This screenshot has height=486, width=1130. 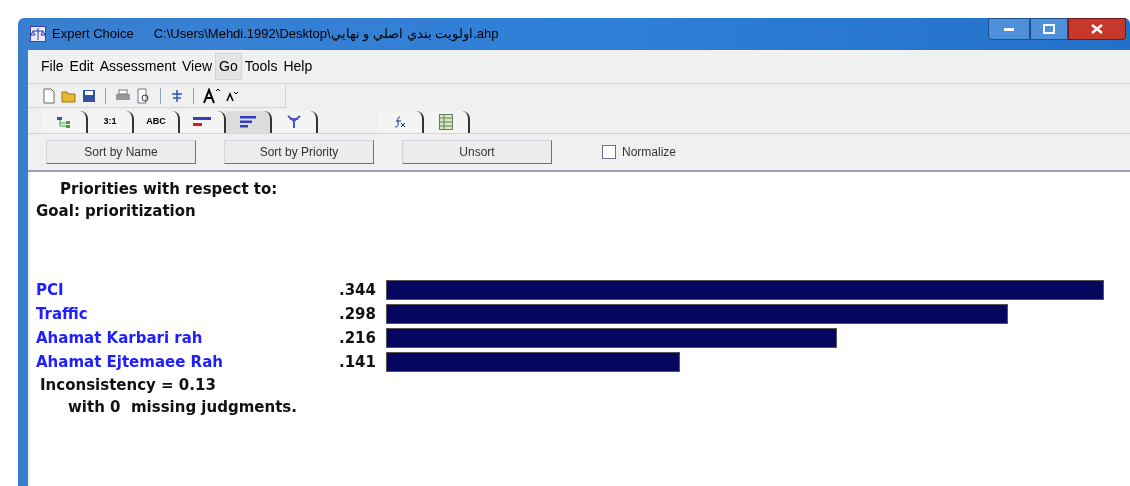 What do you see at coordinates (639, 152) in the screenshot?
I see `normalize-checkbox: Normalize` at bounding box center [639, 152].